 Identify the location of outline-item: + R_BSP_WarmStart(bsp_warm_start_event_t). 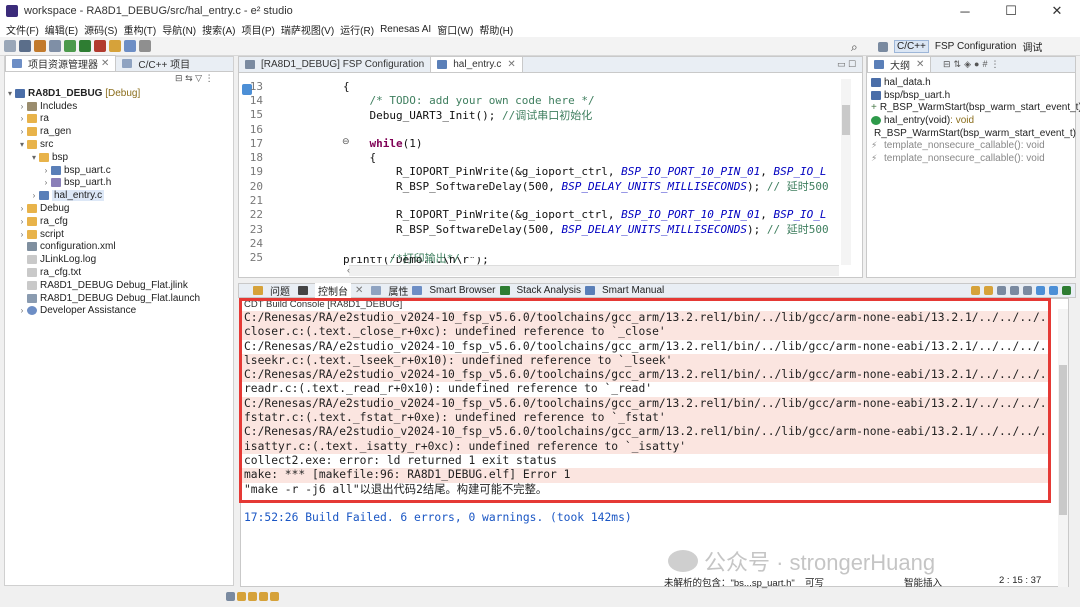
(975, 107).